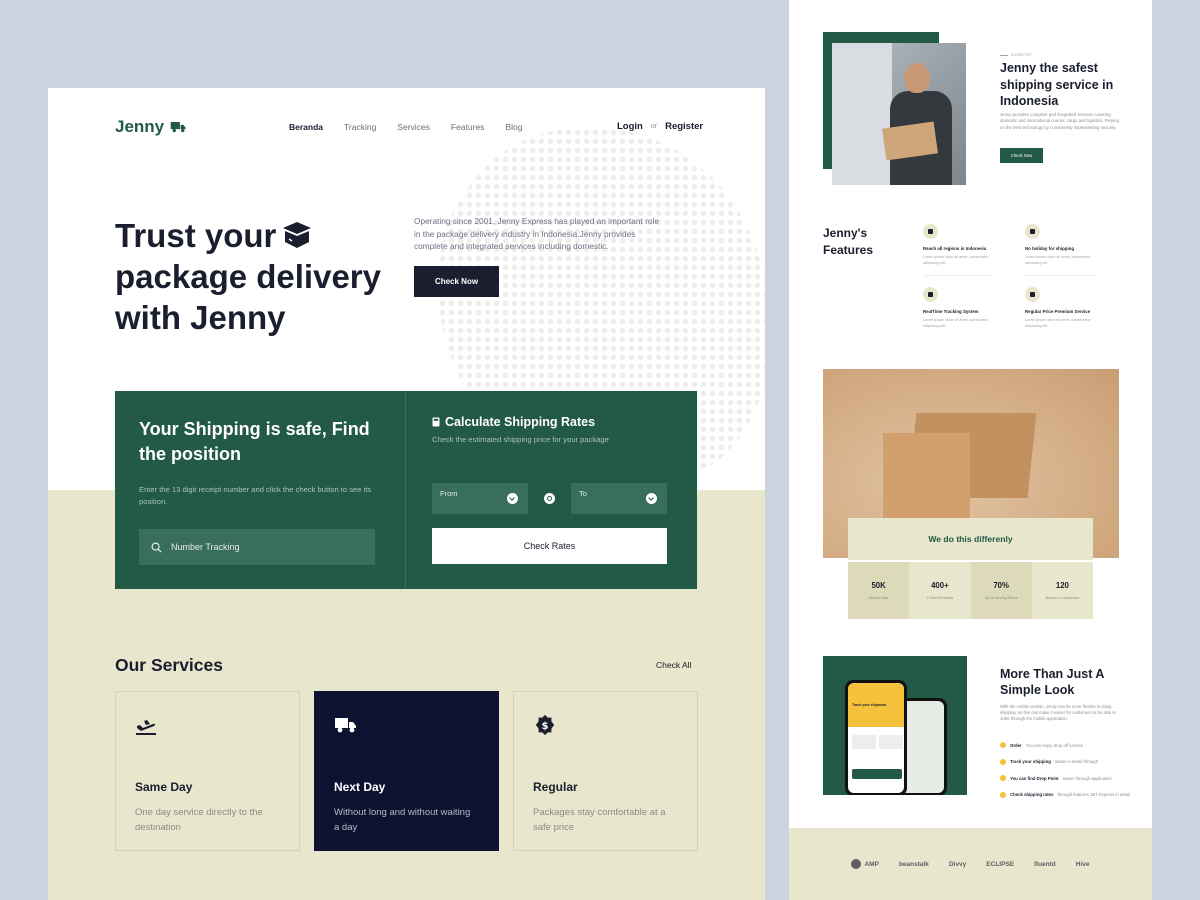 Image resolution: width=1200 pixels, height=900 pixels. Describe the element at coordinates (1052, 682) in the screenshot. I see `app-title: More Than Just A Simple Look` at that location.